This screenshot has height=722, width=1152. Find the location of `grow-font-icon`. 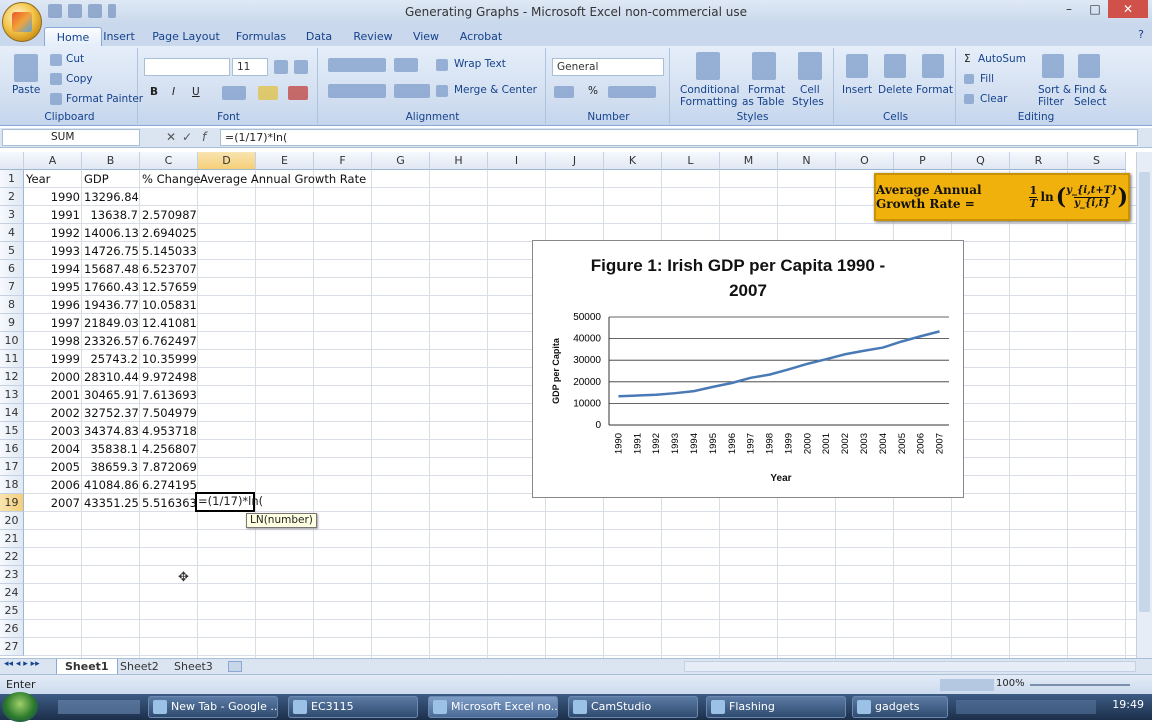

grow-font-icon is located at coordinates (281, 67).